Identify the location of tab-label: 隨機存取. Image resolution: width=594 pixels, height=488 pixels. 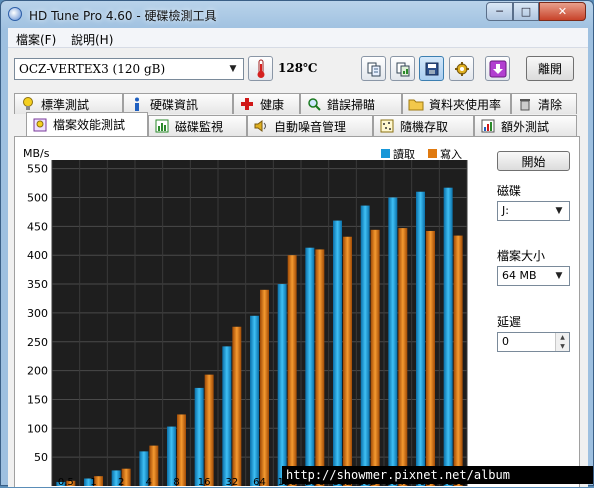
(424, 126).